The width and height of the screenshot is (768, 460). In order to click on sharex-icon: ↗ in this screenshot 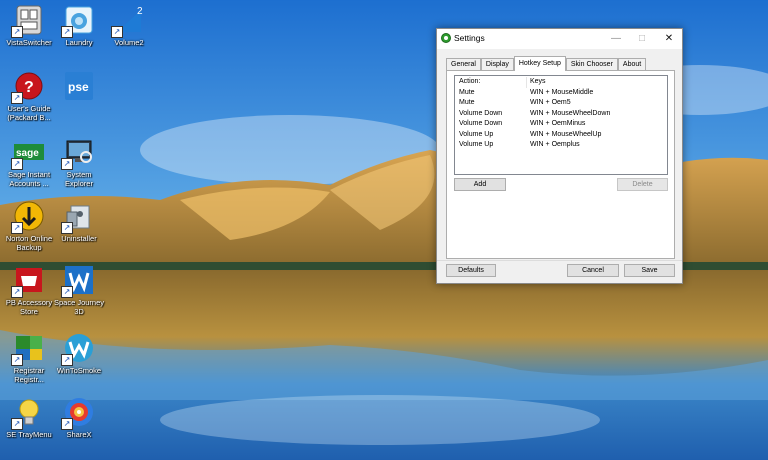, I will do `click(78, 413)`.